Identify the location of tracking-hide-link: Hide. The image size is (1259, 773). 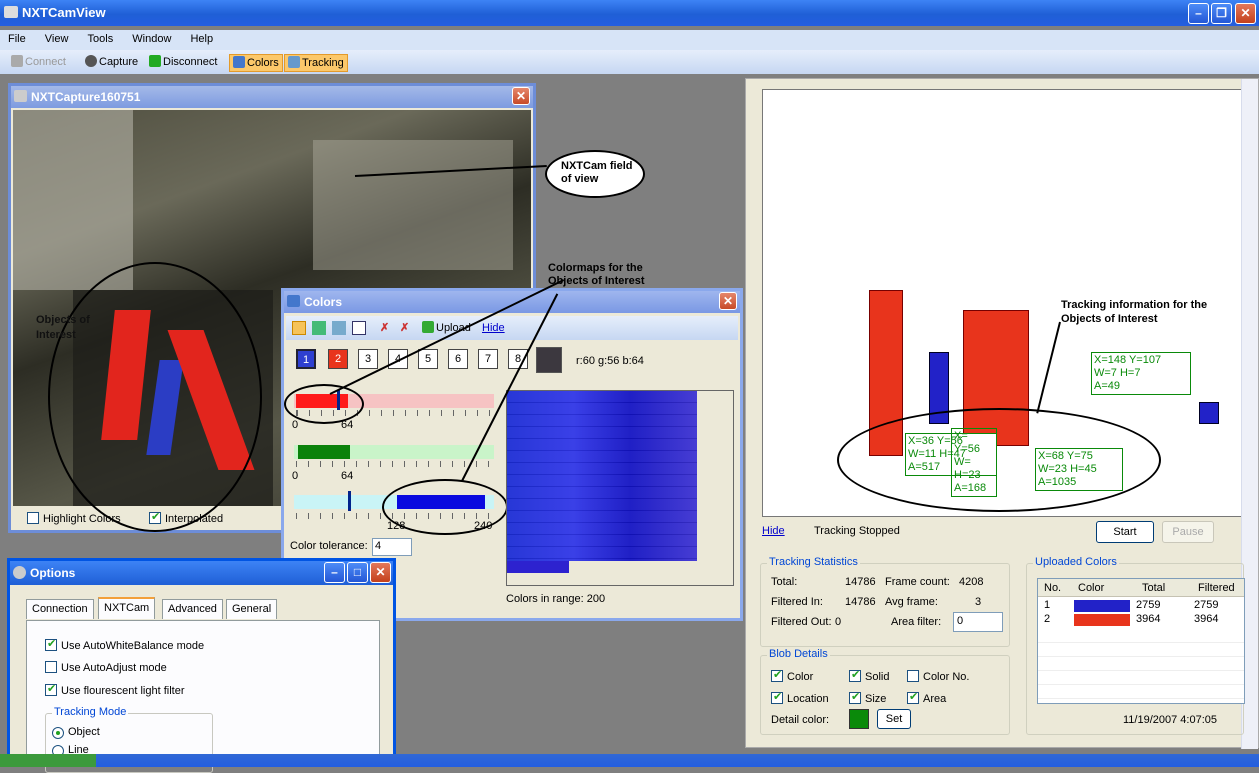
(773, 531).